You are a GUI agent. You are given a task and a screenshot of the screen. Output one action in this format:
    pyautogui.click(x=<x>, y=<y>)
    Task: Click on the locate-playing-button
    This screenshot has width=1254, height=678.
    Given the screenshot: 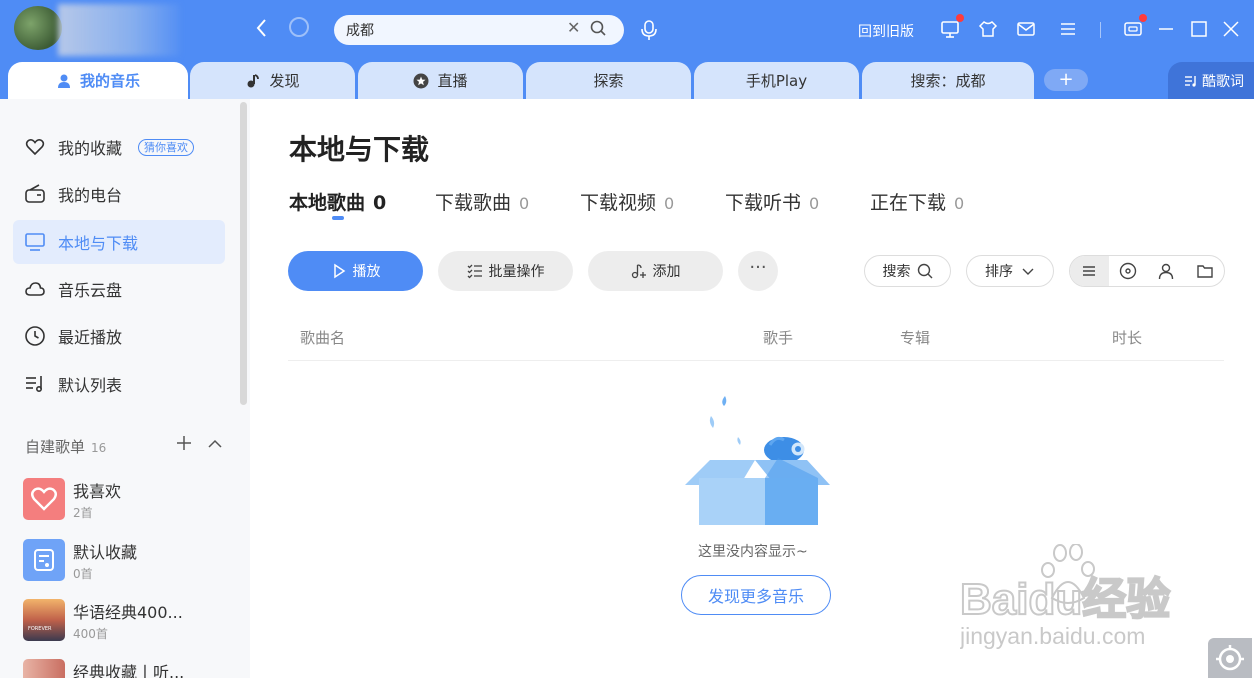 What is the action you would take?
    pyautogui.click(x=1230, y=658)
    